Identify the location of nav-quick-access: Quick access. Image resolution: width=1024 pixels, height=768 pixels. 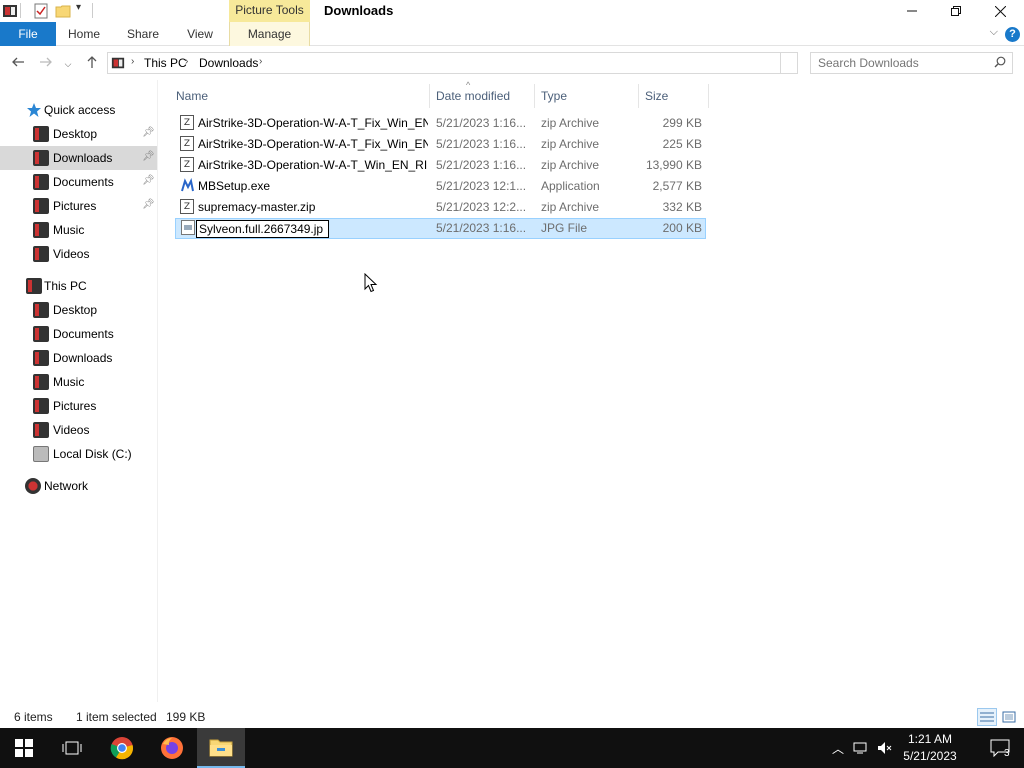
(78, 110).